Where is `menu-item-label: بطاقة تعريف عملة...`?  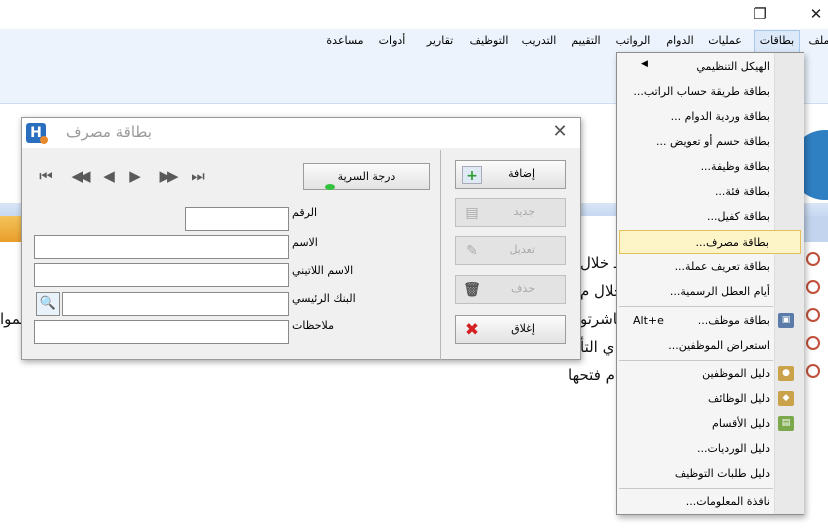 menu-item-label: بطاقة تعريف عملة... is located at coordinates (722, 266).